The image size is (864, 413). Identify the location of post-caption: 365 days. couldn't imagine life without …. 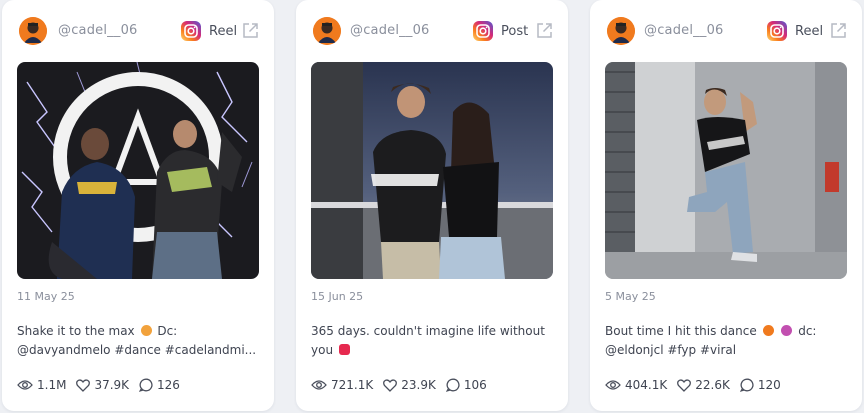
(433, 341).